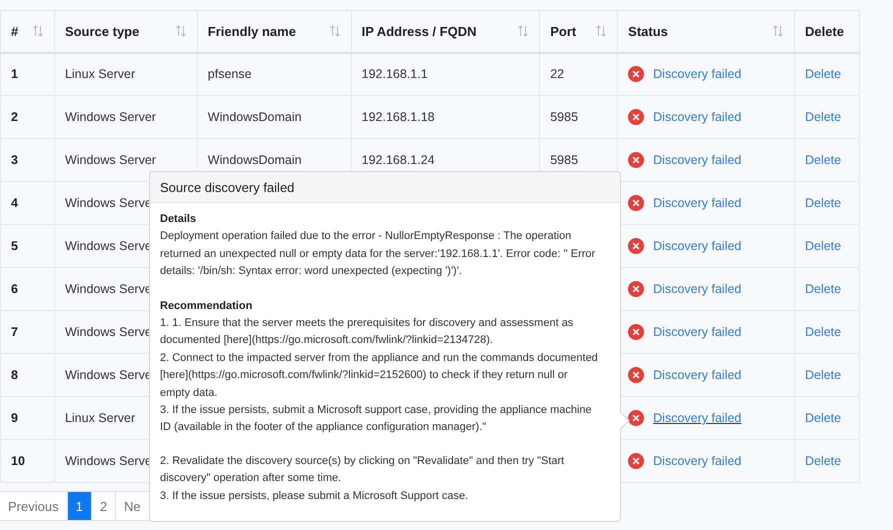  Describe the element at coordinates (363, 470) in the screenshot. I see `recommendation-text: 2. Revalidate the discovery source(s) by clicking on "Revalidate" and then try "Start discovery" operation after some time.` at that location.